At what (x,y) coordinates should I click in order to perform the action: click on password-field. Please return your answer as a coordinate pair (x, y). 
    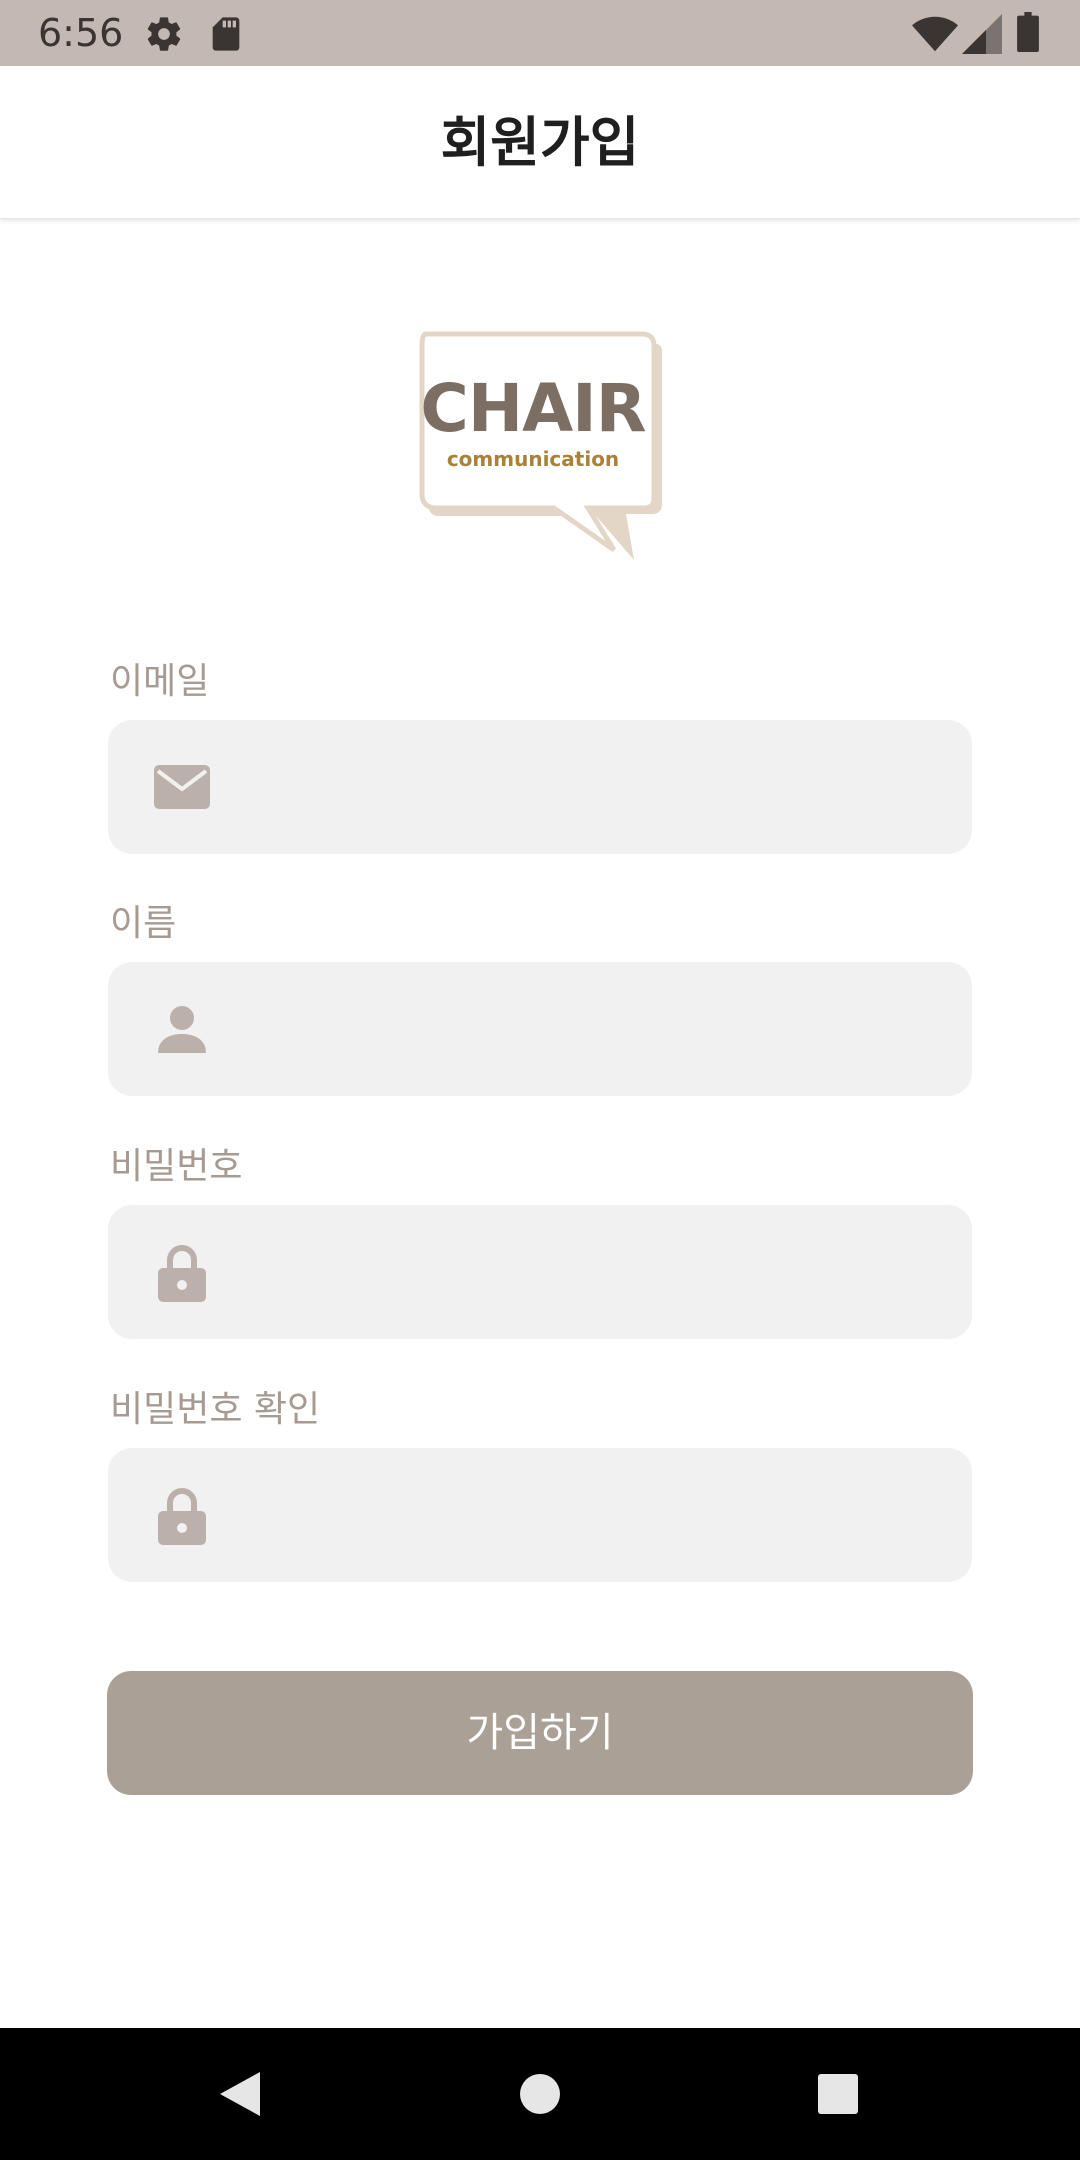
    Looking at the image, I should click on (540, 1273).